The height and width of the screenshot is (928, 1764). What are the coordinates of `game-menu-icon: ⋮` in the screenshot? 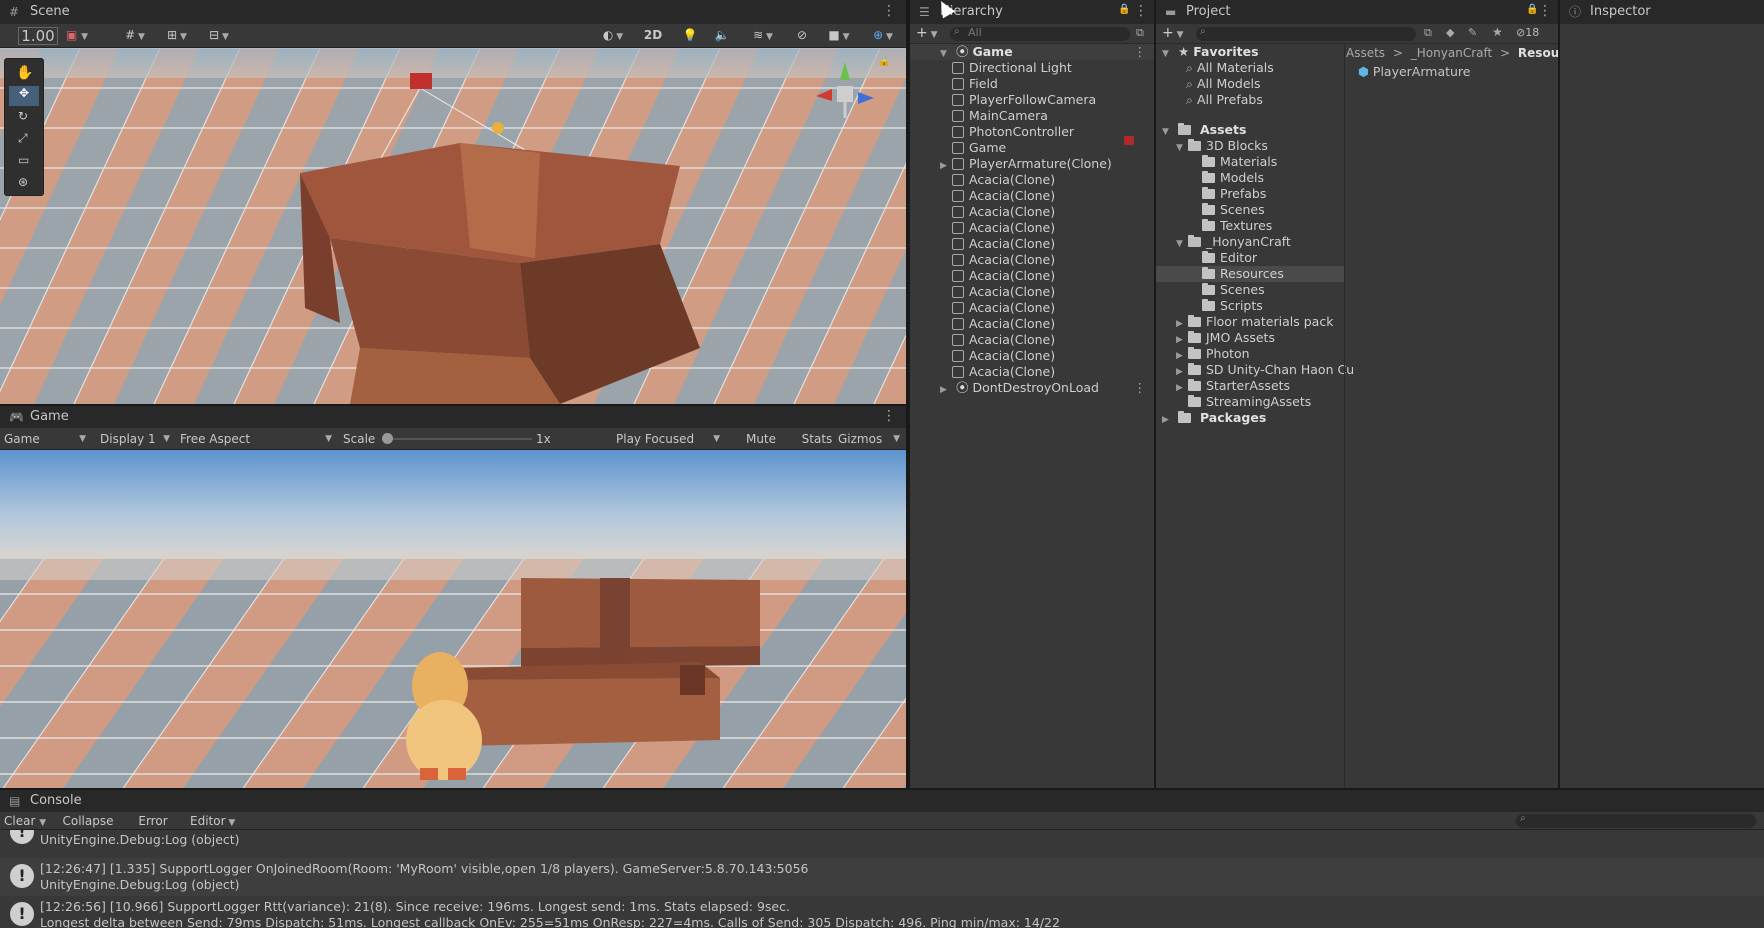 It's located at (889, 416).